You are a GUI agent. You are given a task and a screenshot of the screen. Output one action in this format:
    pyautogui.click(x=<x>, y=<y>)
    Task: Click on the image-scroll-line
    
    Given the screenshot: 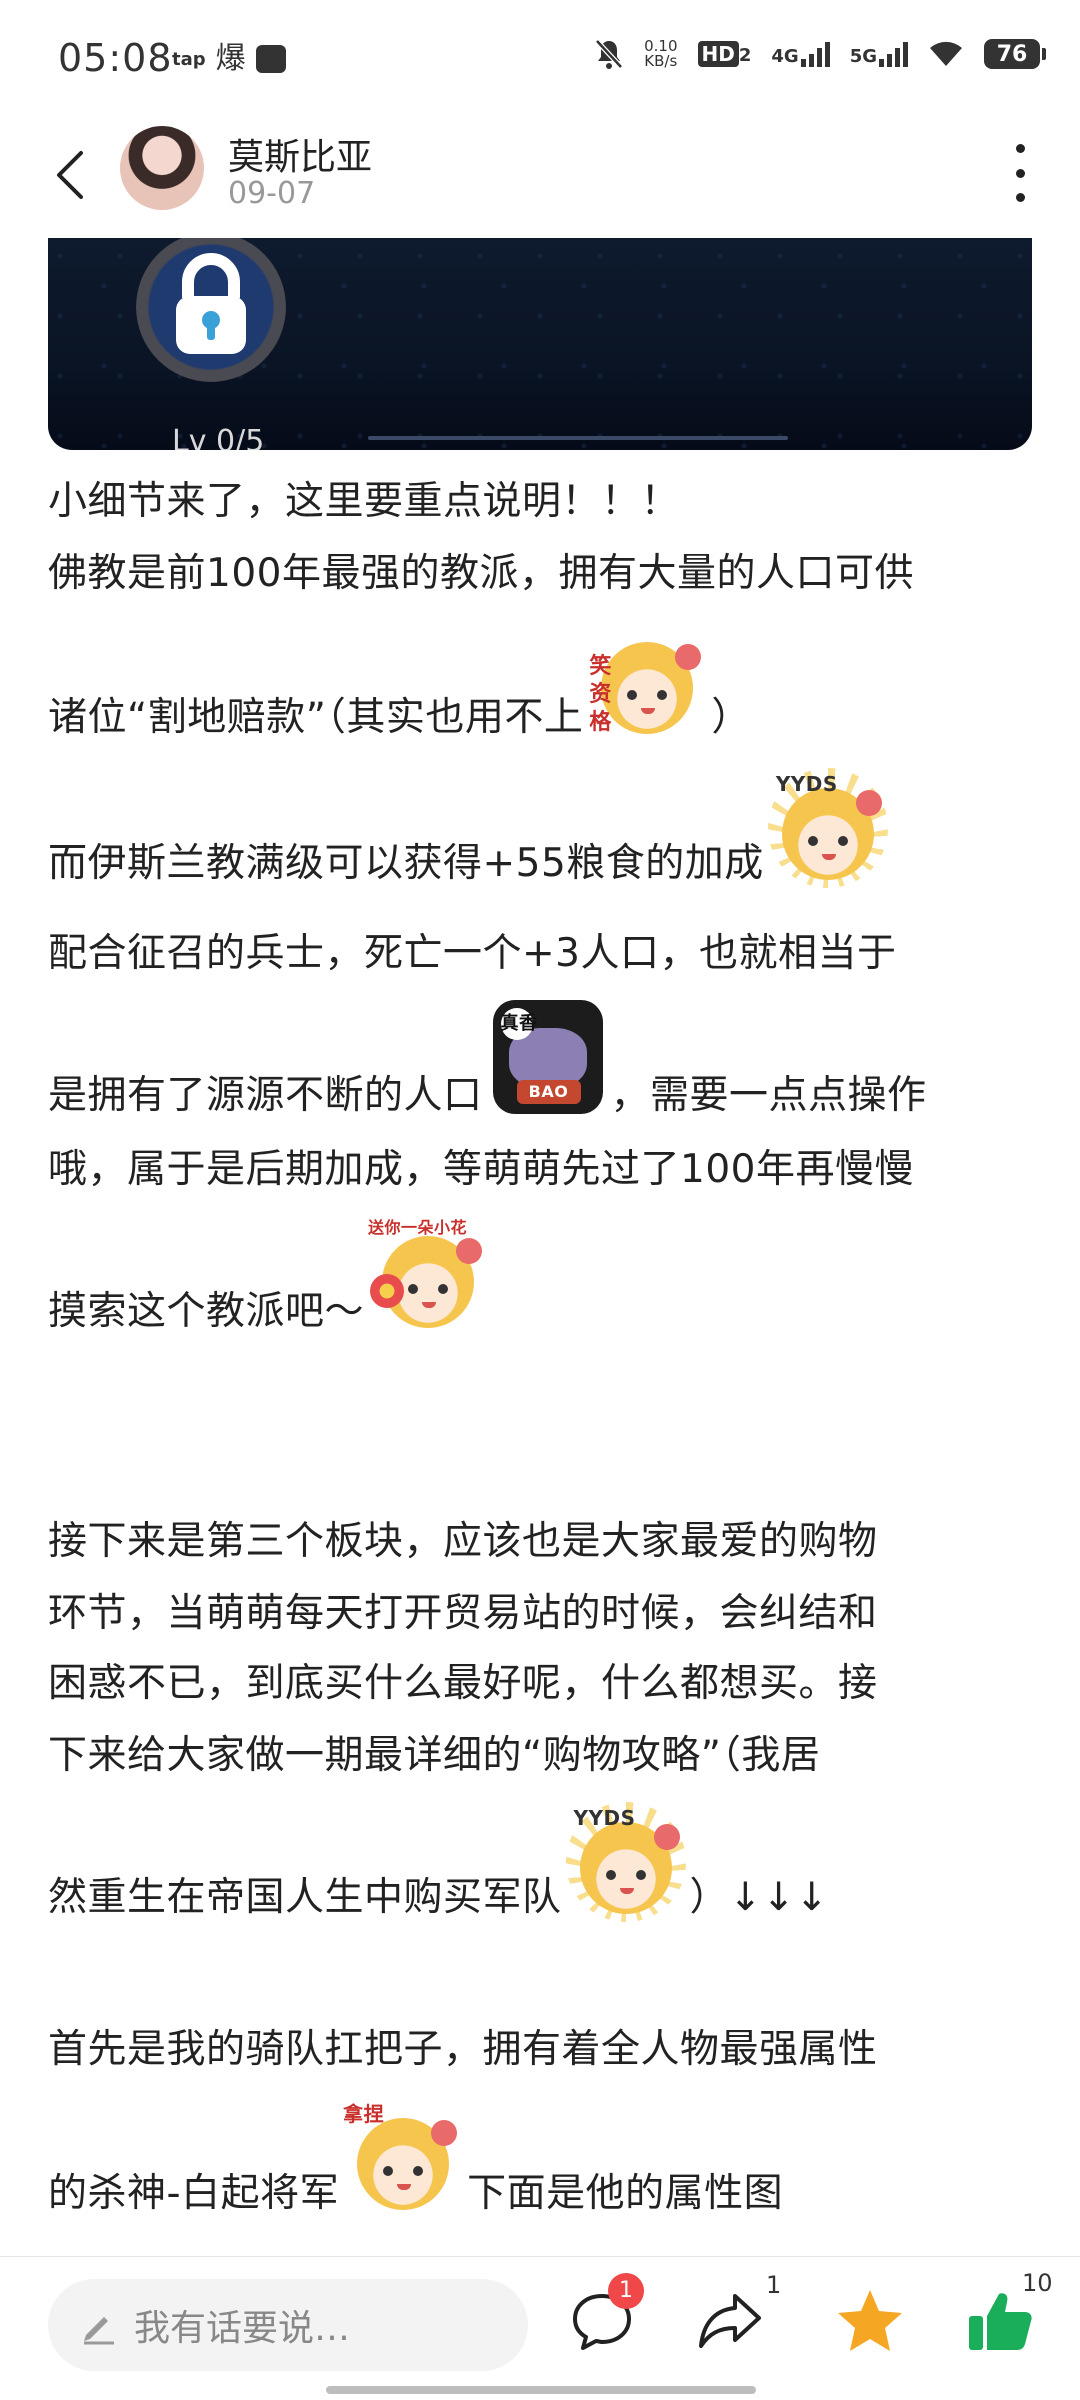 What is the action you would take?
    pyautogui.click(x=578, y=438)
    